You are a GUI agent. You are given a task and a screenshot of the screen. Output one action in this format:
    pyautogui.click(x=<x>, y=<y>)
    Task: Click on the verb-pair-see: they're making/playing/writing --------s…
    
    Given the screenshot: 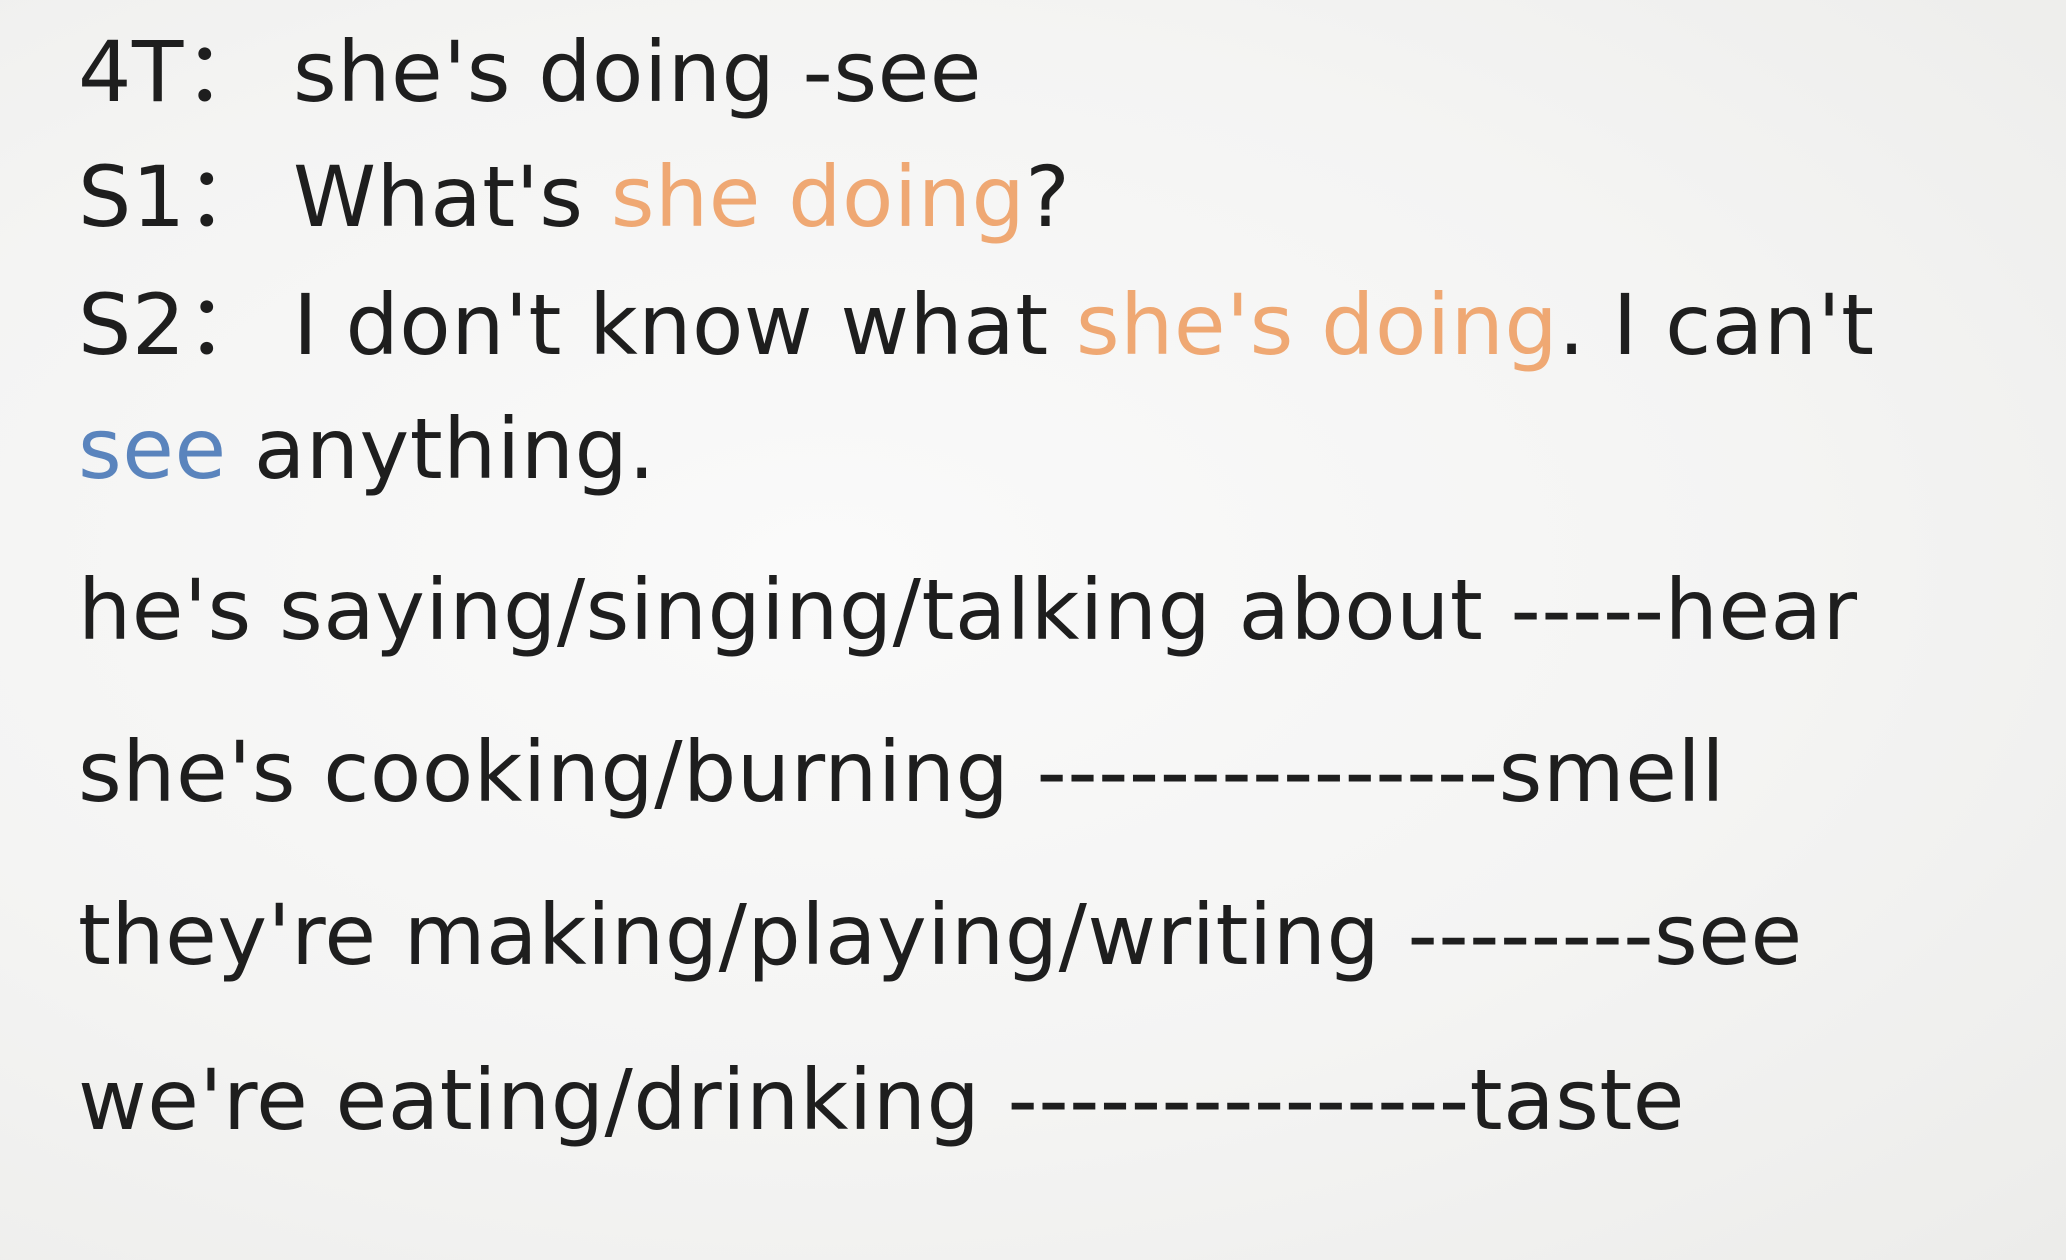 What is the action you would take?
    pyautogui.click(x=940, y=935)
    